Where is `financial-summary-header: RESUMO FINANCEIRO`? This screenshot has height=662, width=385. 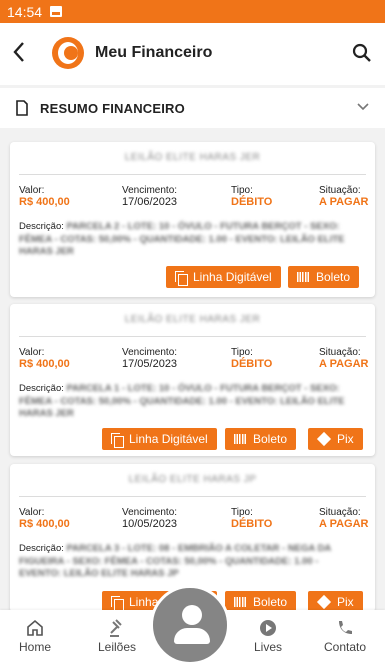
financial-summary-header: RESUMO FINANCEIRO is located at coordinates (192, 108).